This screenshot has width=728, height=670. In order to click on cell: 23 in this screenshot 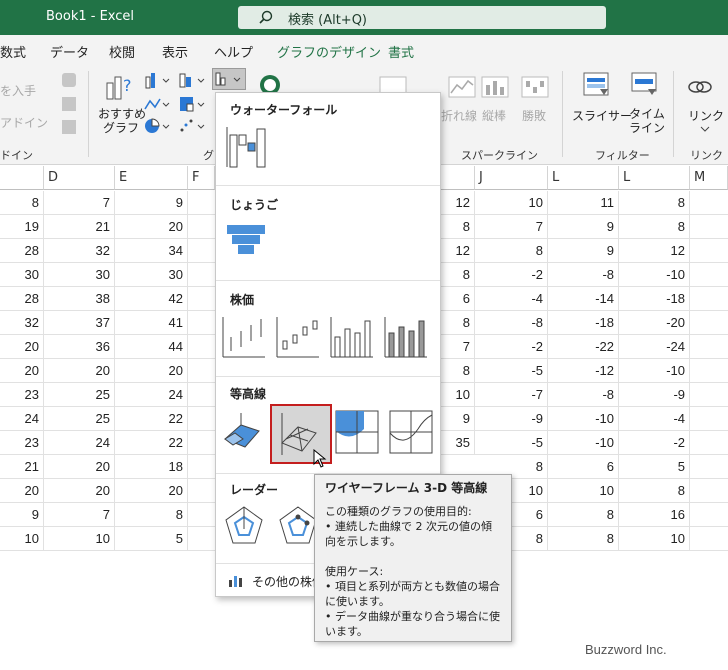, I will do `click(22, 395)`.